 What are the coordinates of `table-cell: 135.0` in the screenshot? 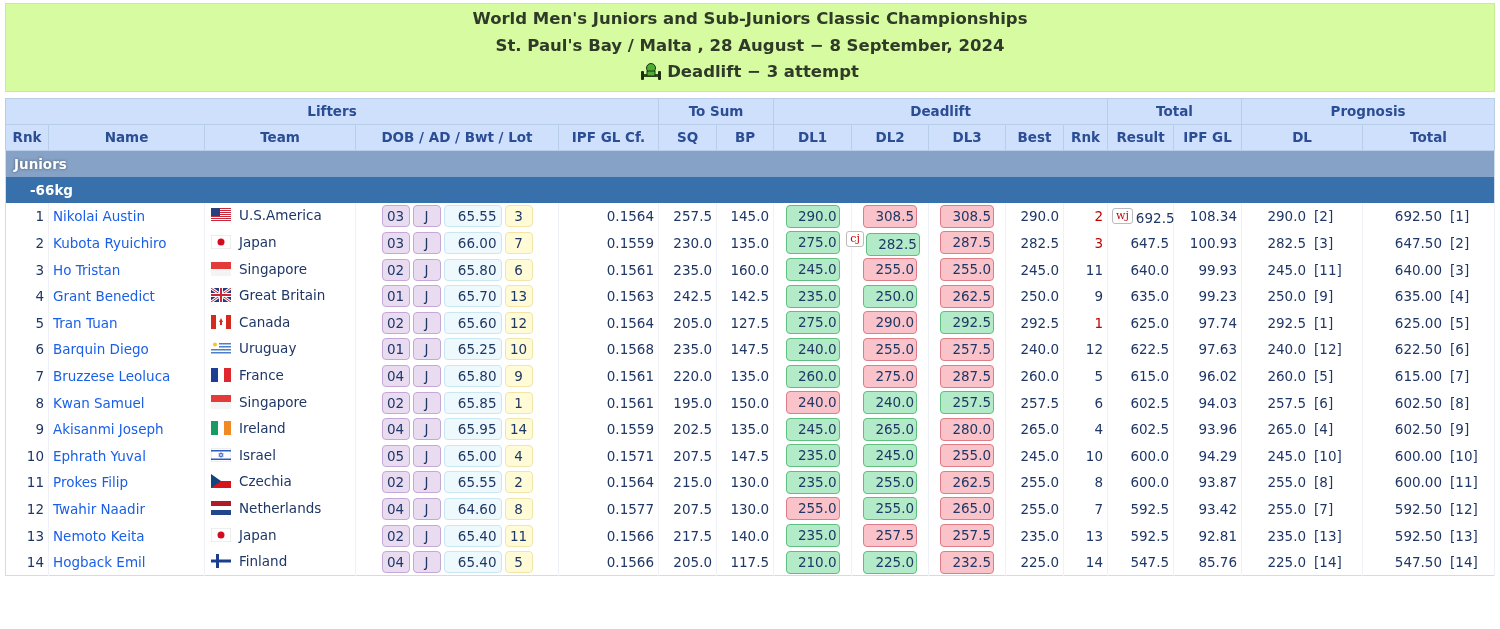 It's located at (745, 376).